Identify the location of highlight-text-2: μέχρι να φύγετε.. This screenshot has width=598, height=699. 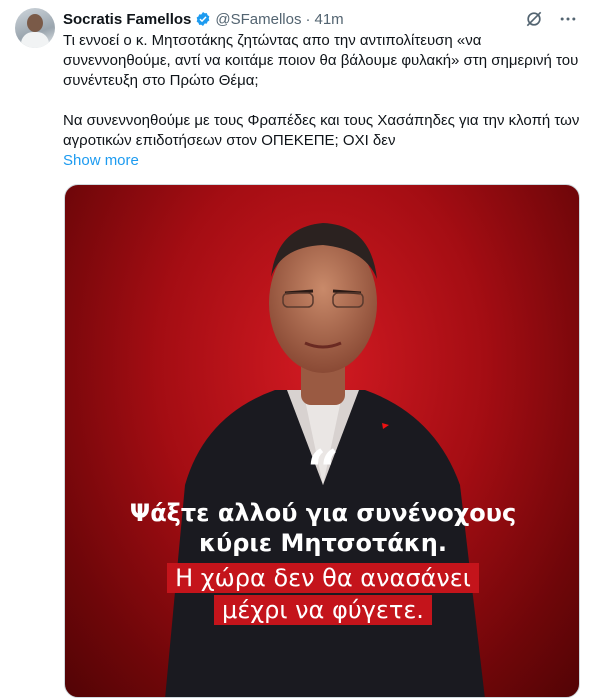
(323, 610).